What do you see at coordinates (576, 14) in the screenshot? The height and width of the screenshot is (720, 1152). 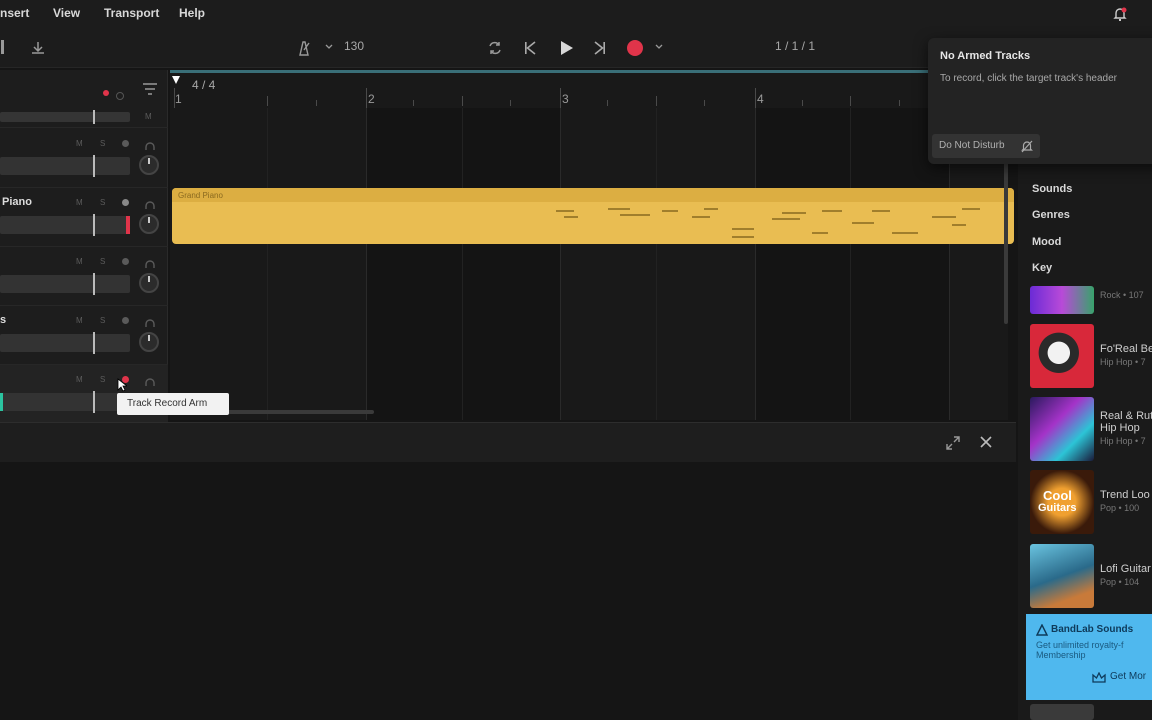 I see `menu-bar: nsert View Transport Help` at bounding box center [576, 14].